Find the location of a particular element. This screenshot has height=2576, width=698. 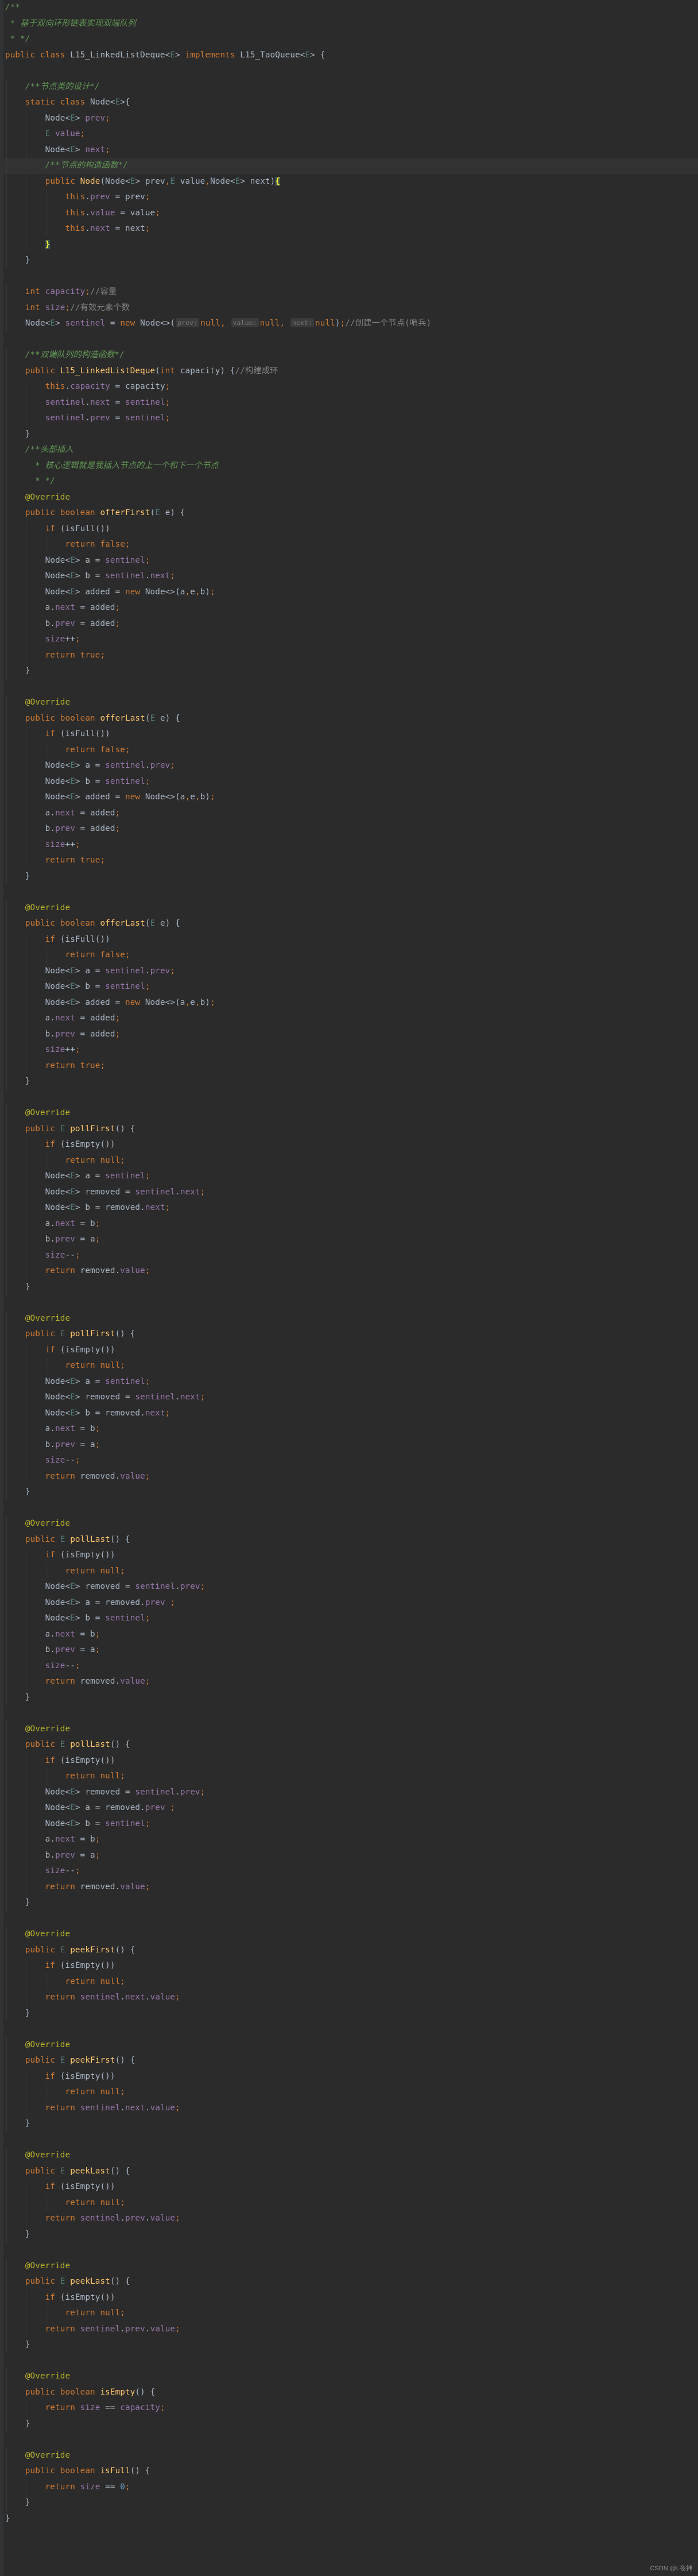

code-line: a.next = b; is located at coordinates (349, 1840).